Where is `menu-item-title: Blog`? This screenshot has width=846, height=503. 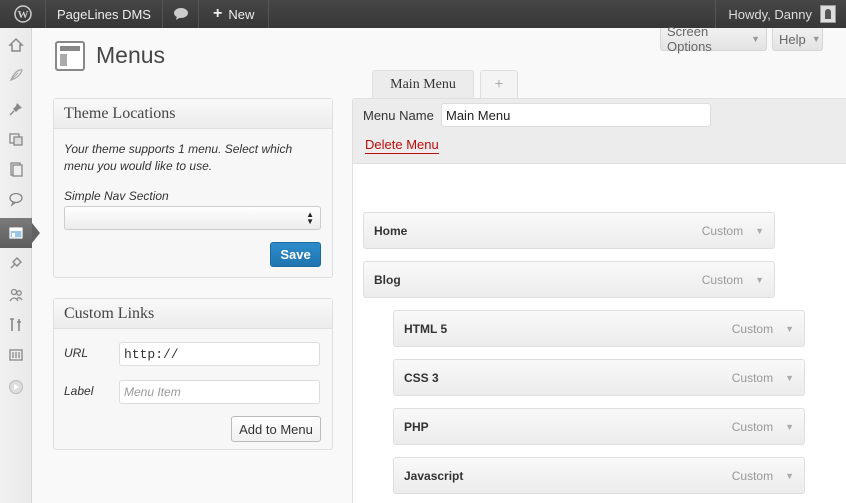
menu-item-title: Blog is located at coordinates (387, 279).